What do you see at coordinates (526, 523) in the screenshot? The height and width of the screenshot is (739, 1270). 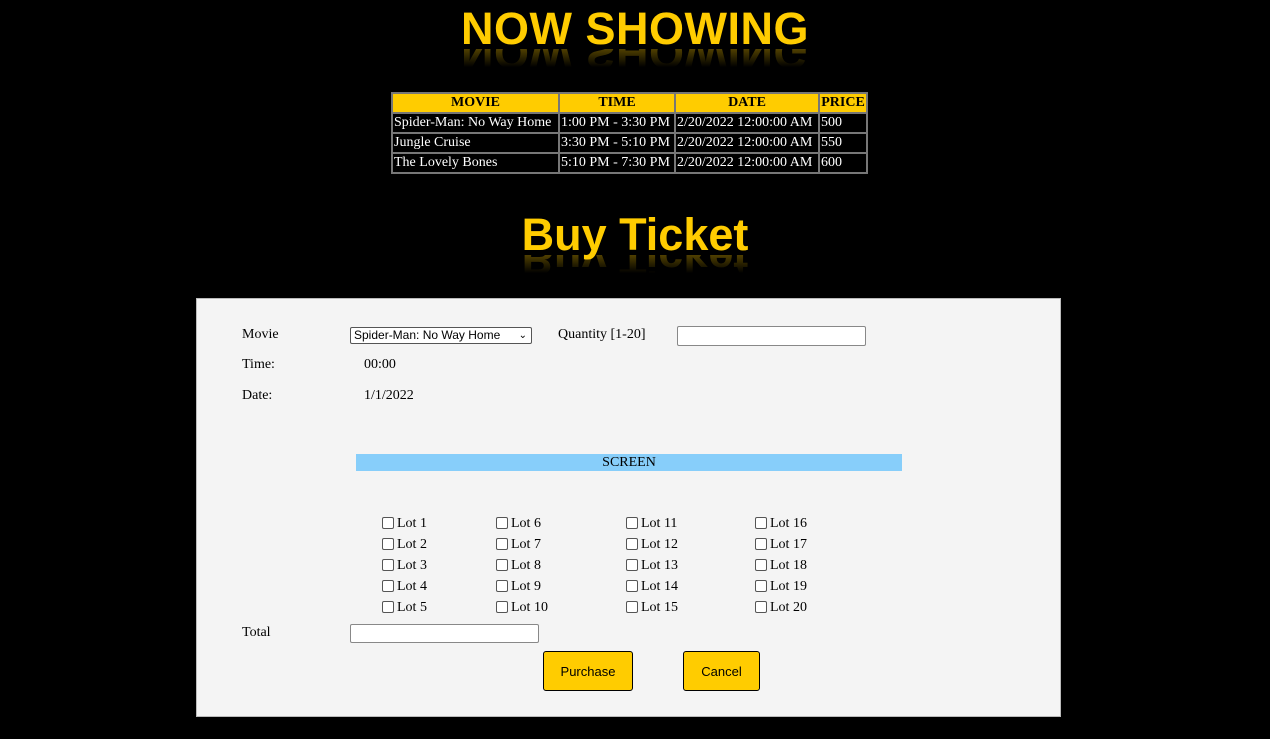 I see `lot-6-label: Lot 6` at bounding box center [526, 523].